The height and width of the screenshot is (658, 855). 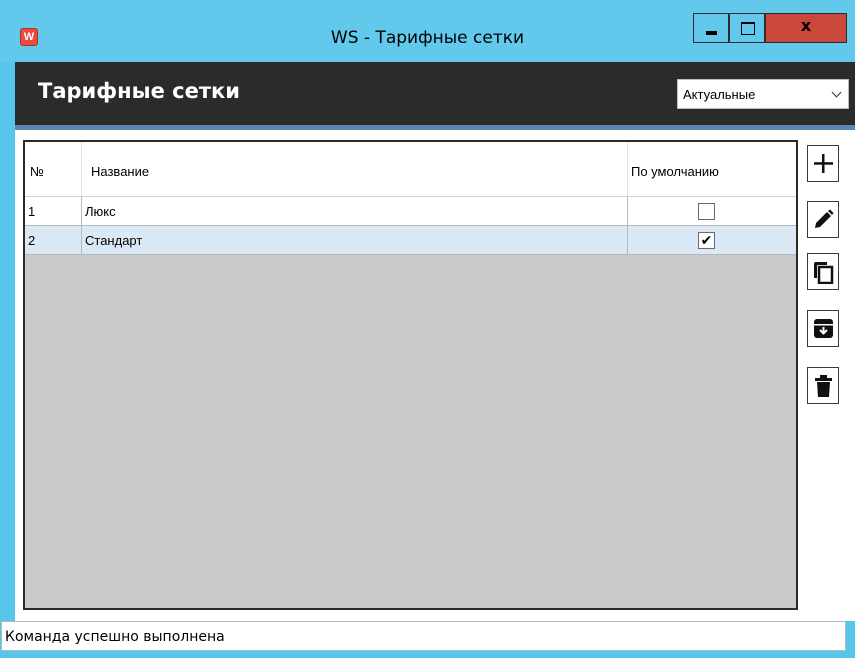 I want to click on minimize-button, so click(x=711, y=28).